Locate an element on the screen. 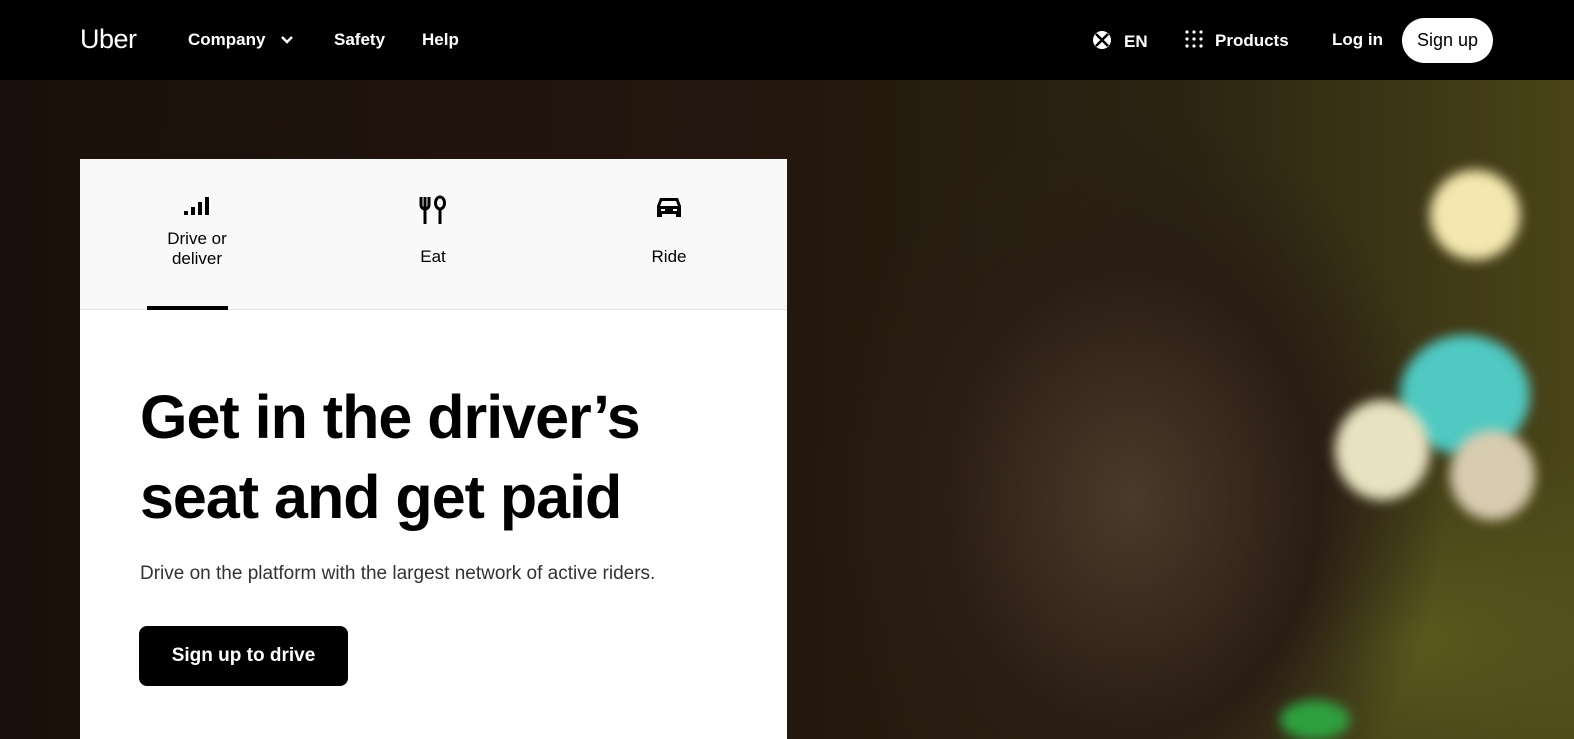 The width and height of the screenshot is (1574, 739). tab-label: Eat is located at coordinates (433, 256).